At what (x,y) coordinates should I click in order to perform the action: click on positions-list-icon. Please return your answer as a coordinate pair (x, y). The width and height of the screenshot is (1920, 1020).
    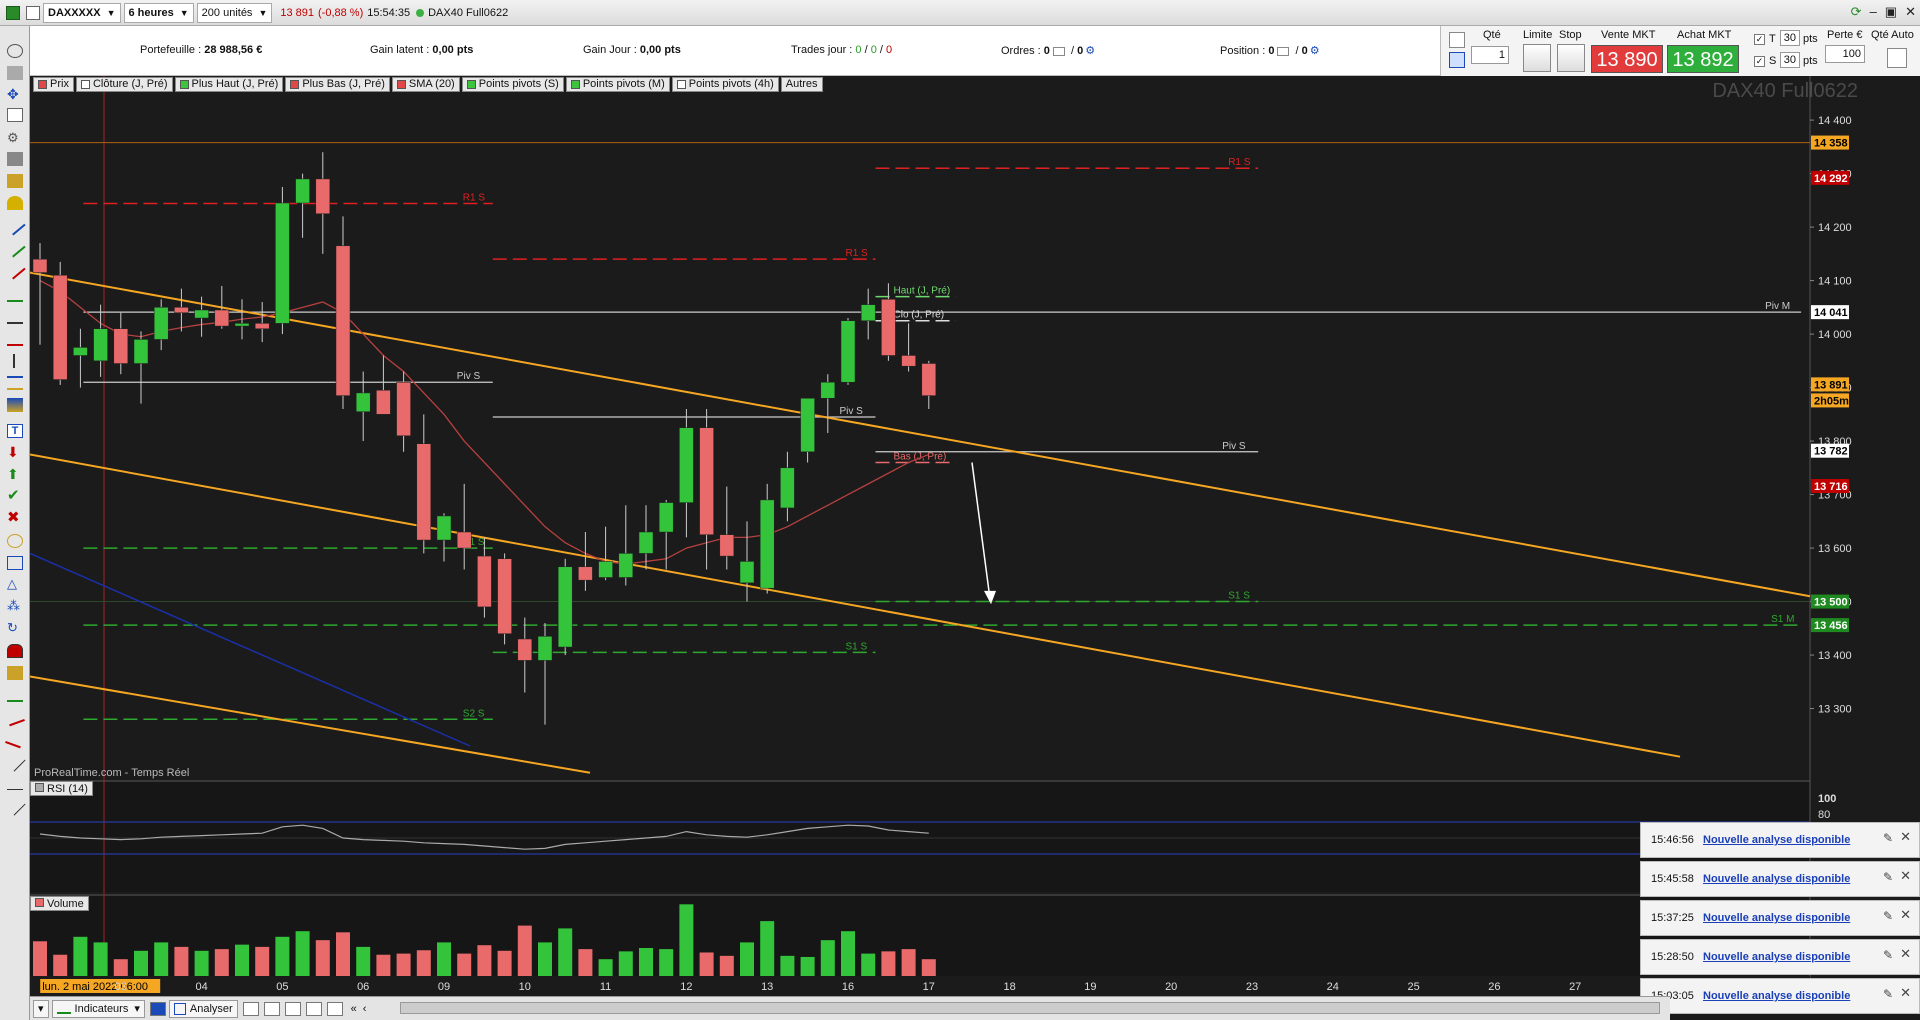
    Looking at the image, I should click on (1283, 51).